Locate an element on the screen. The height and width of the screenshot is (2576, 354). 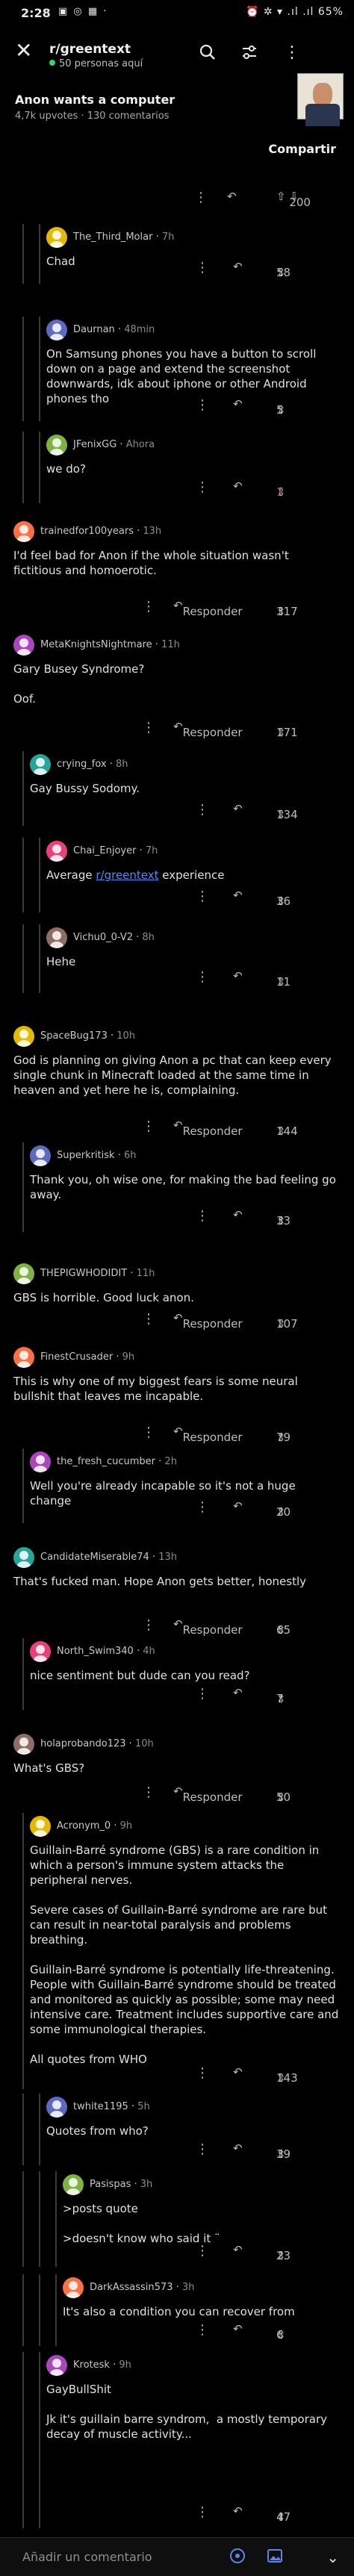
username: Vichu0_0-V2 is located at coordinates (103, 937).